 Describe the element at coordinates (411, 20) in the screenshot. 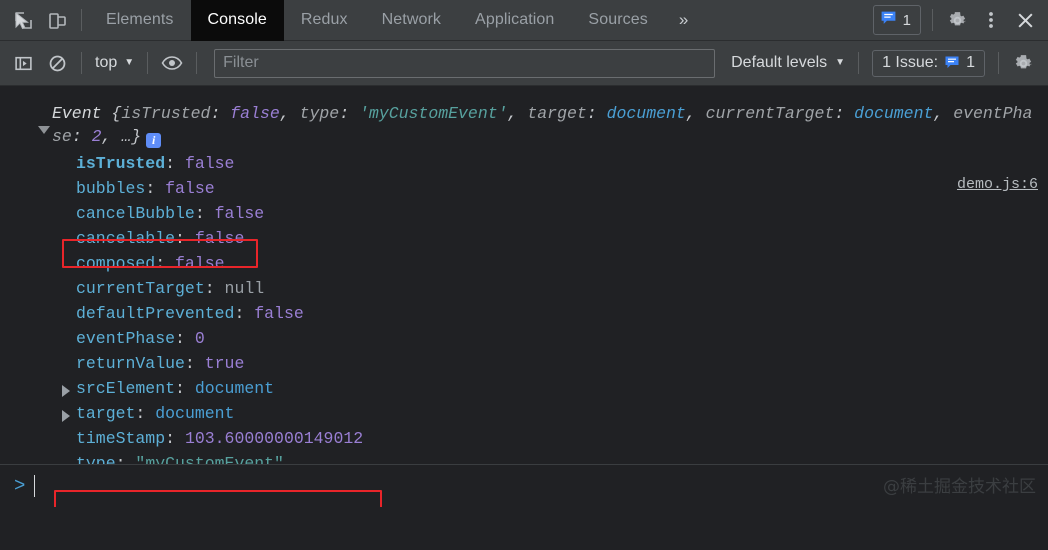

I see `tab-network: Network` at that location.